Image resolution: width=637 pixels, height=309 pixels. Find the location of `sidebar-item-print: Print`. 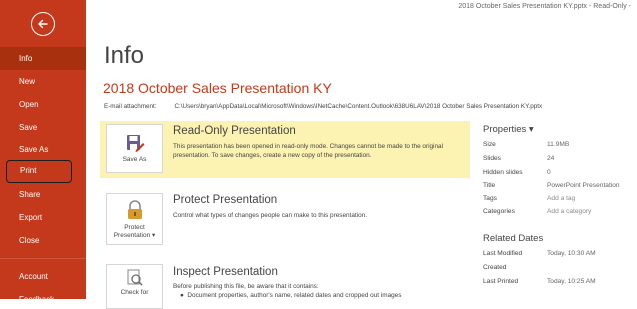

sidebar-item-print: Print is located at coordinates (39, 171).